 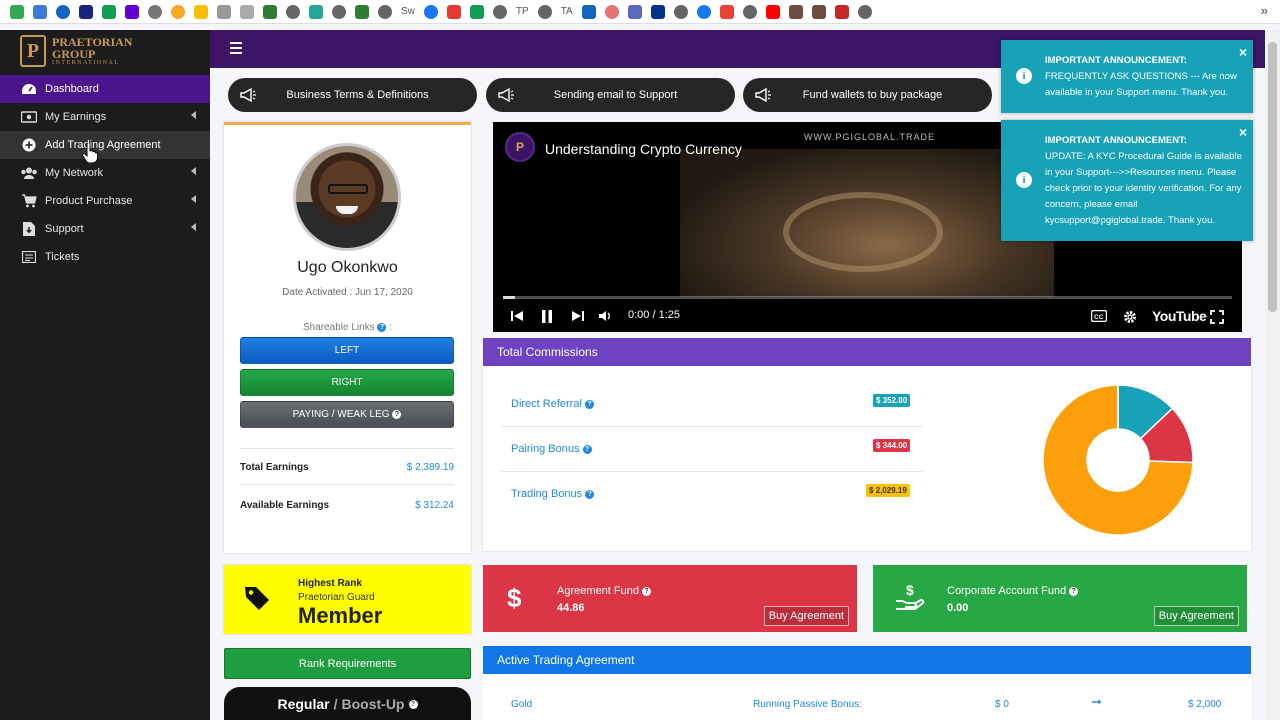 I want to click on sidebar-item-my-earnings: My Earnings, so click(x=105, y=117).